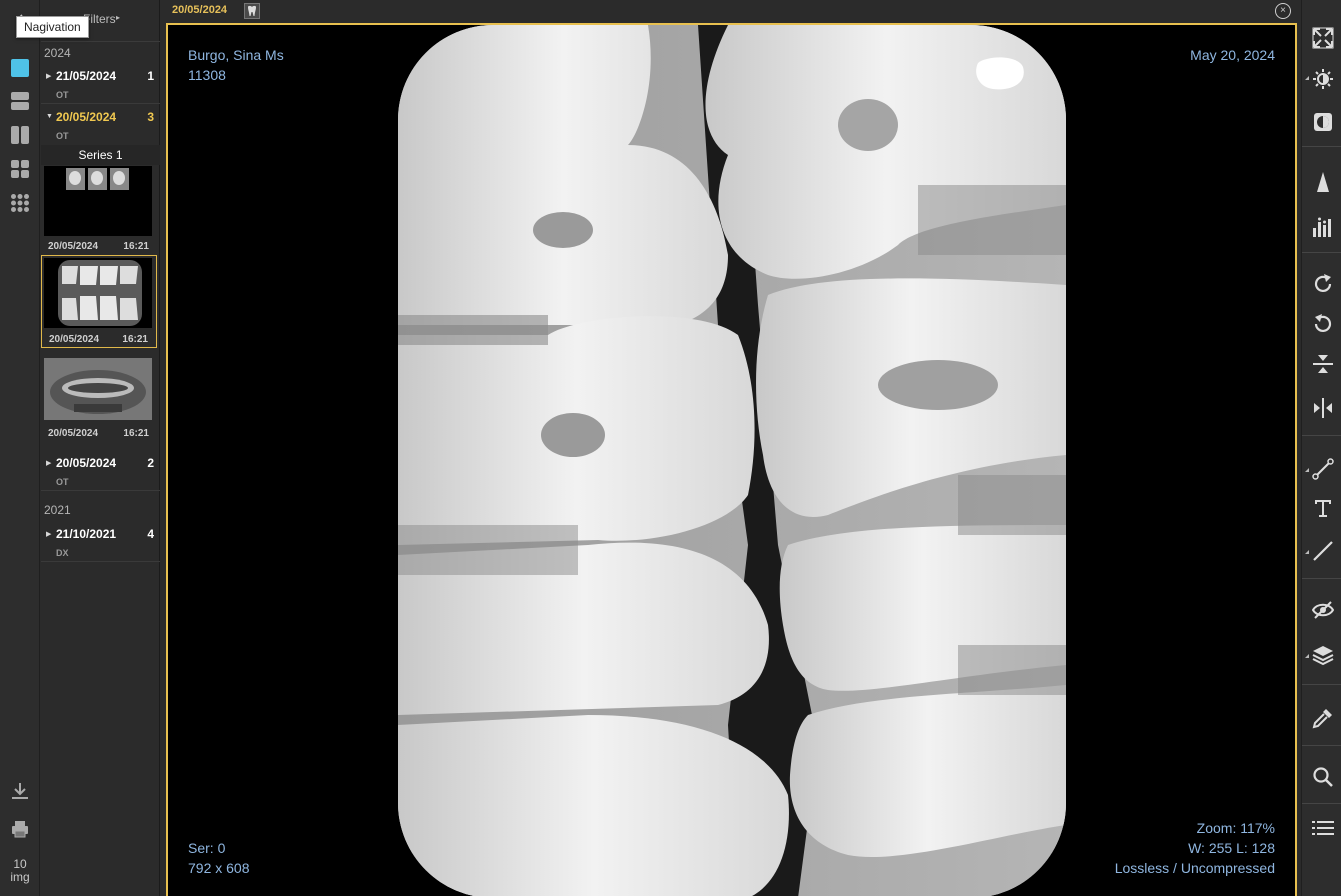 The image size is (1341, 896). What do you see at coordinates (236, 55) in the screenshot?
I see `patient-name: Burgo, Sina Ms` at bounding box center [236, 55].